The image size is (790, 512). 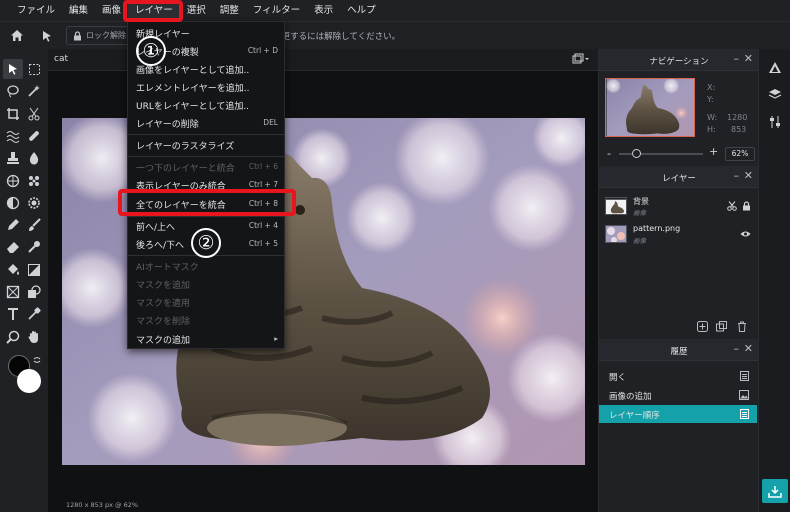 What do you see at coordinates (678, 376) in the screenshot?
I see `history-item-open: 開く` at bounding box center [678, 376].